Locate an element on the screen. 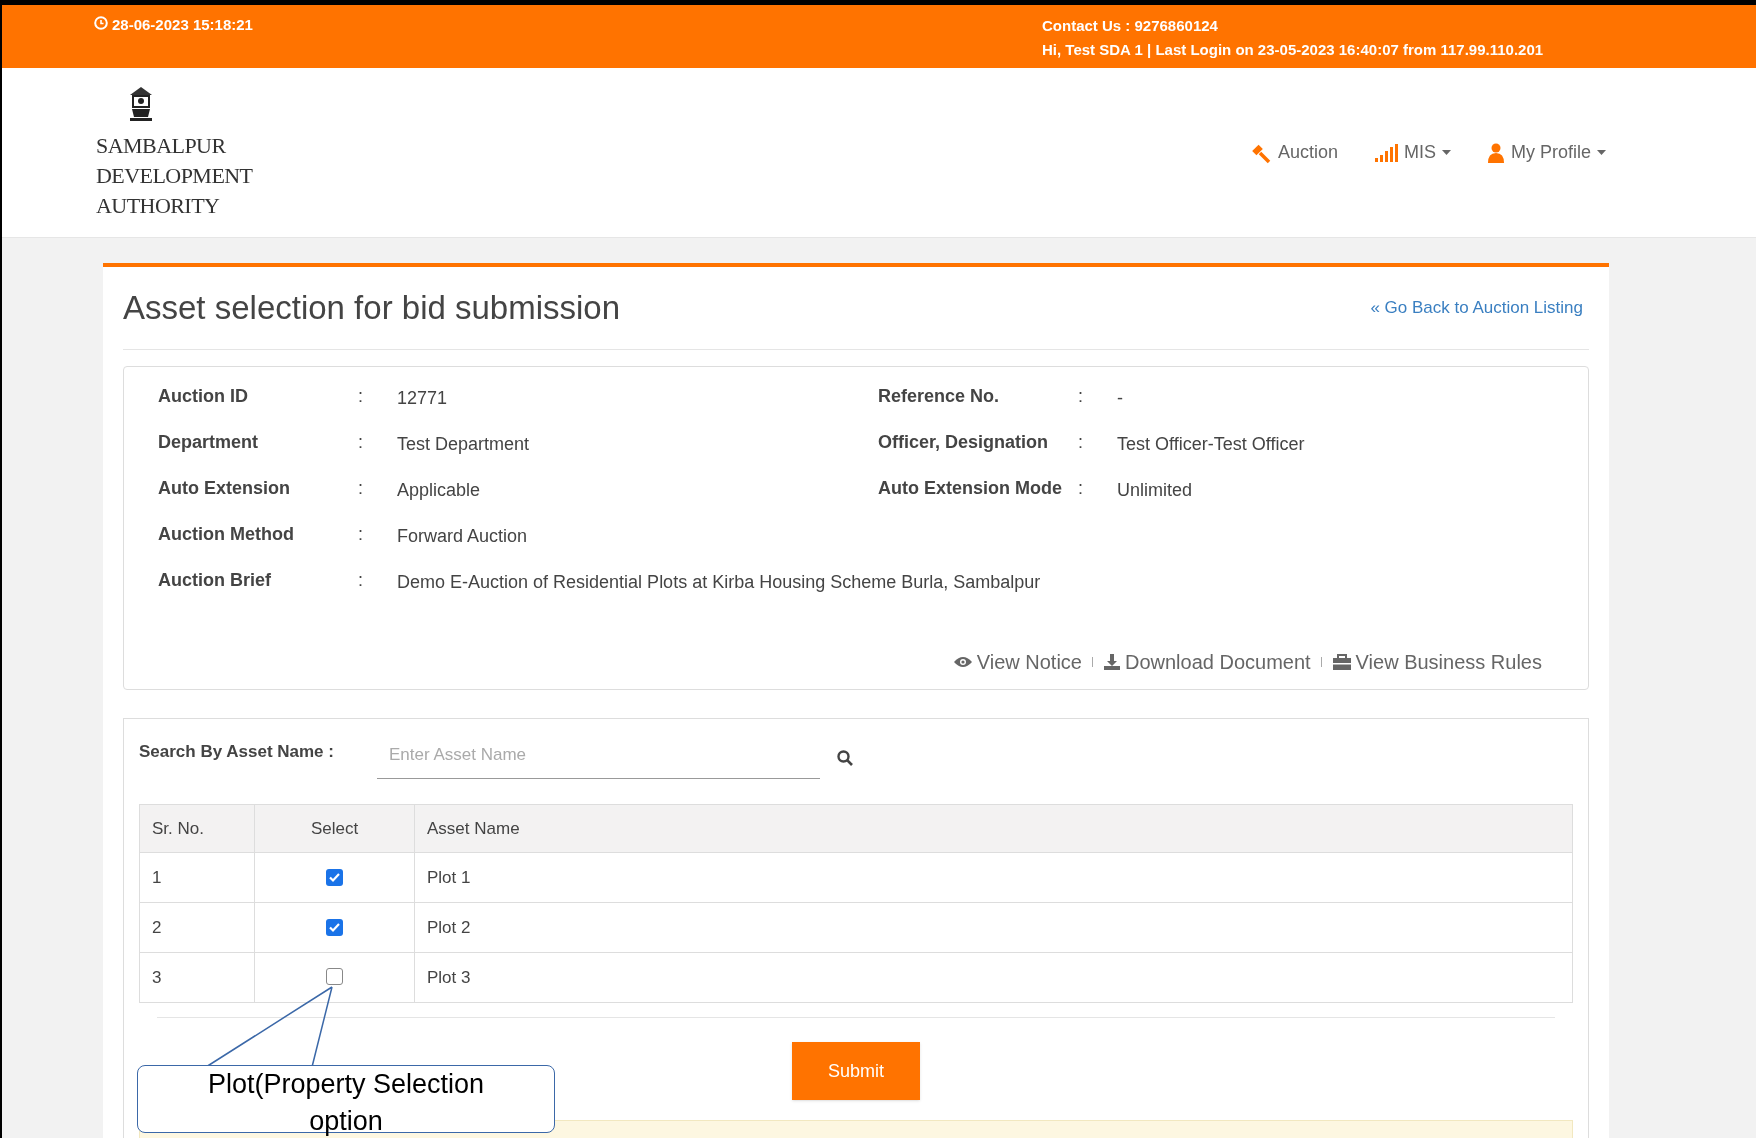 Image resolution: width=1756 pixels, height=1138 pixels. detail-value: - is located at coordinates (1120, 398).